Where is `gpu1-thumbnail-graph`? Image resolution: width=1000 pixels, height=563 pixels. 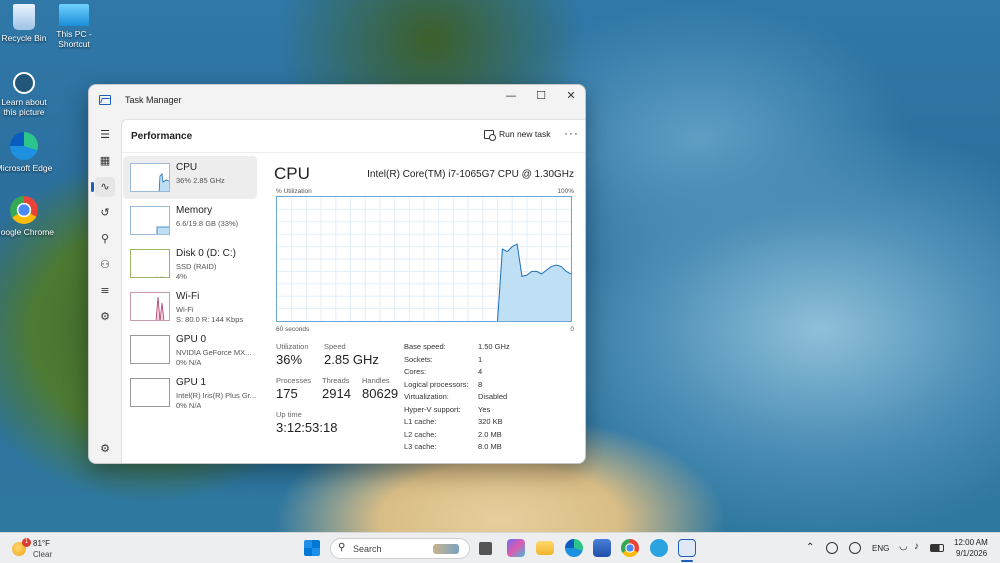
gpu1-thumbnail-graph is located at coordinates (150, 392).